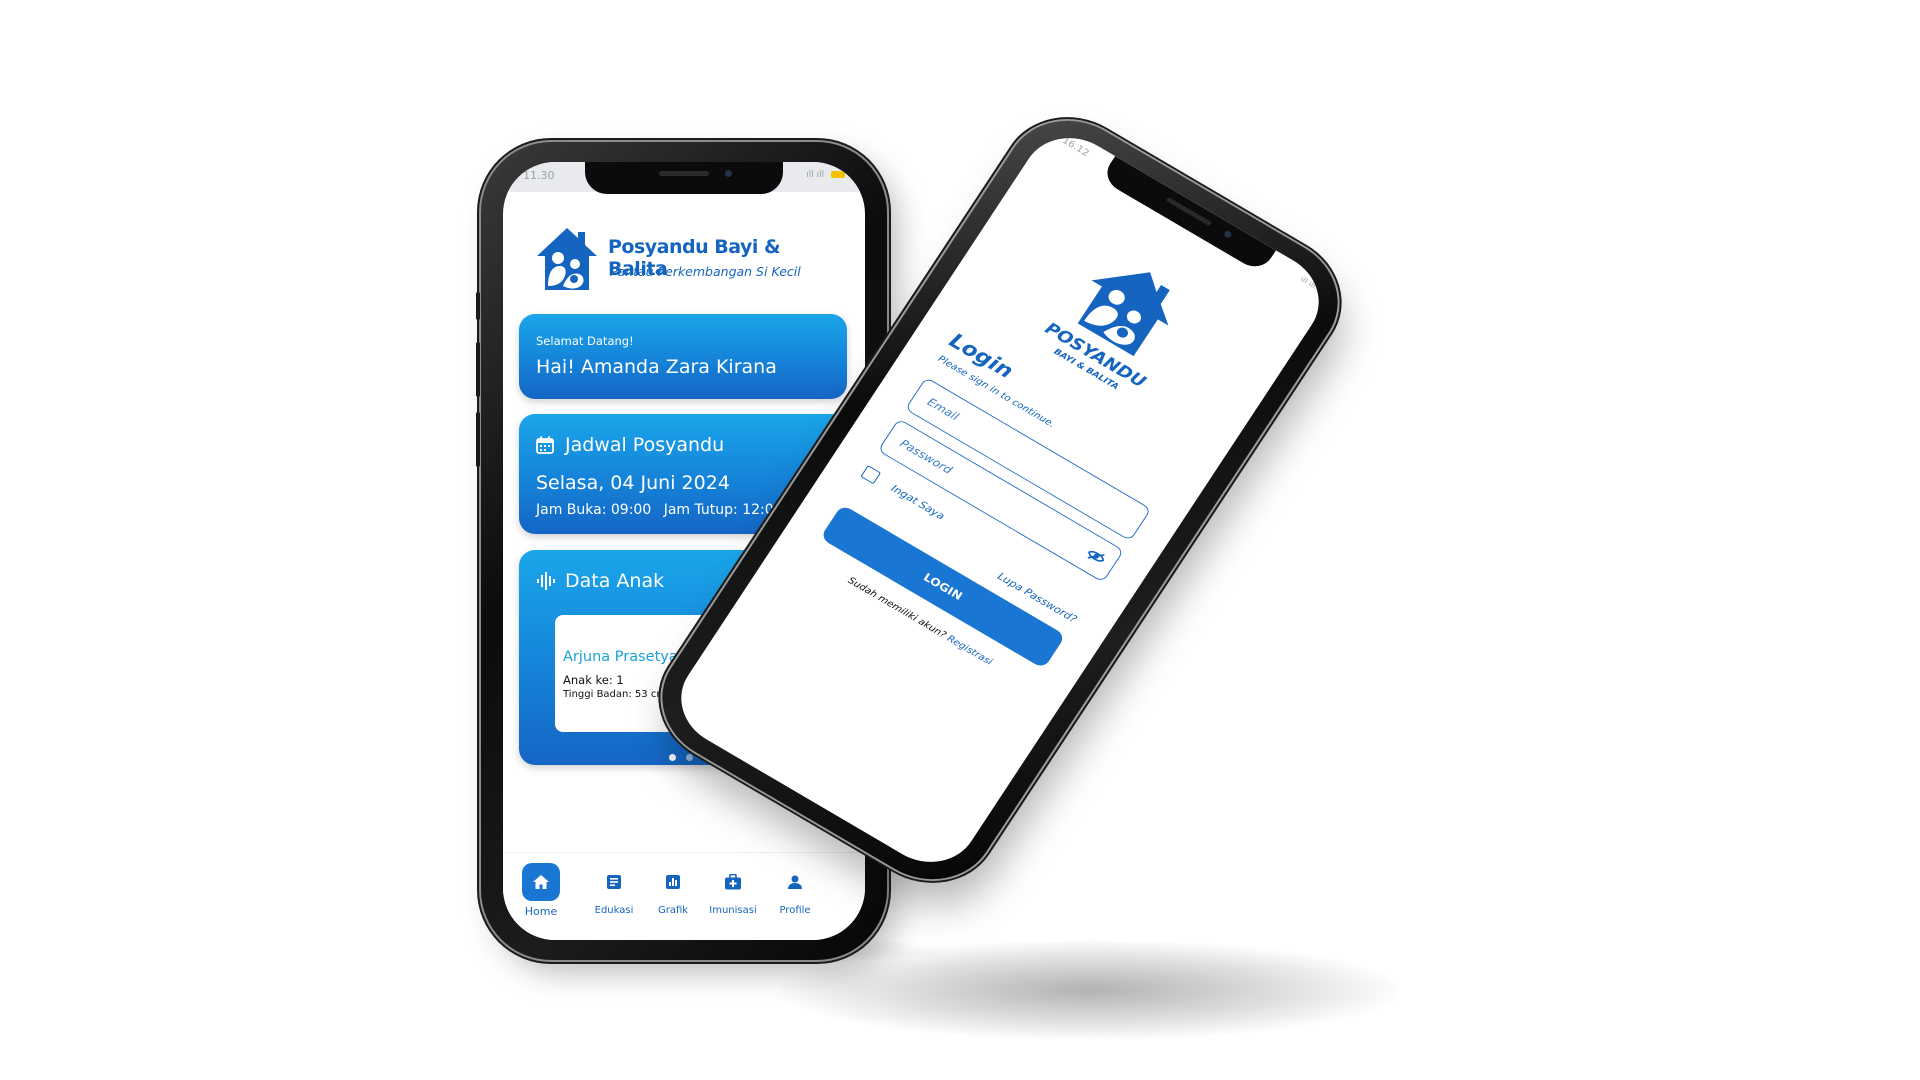 This screenshot has width=1920, height=1080. I want to click on notch, so click(684, 178).